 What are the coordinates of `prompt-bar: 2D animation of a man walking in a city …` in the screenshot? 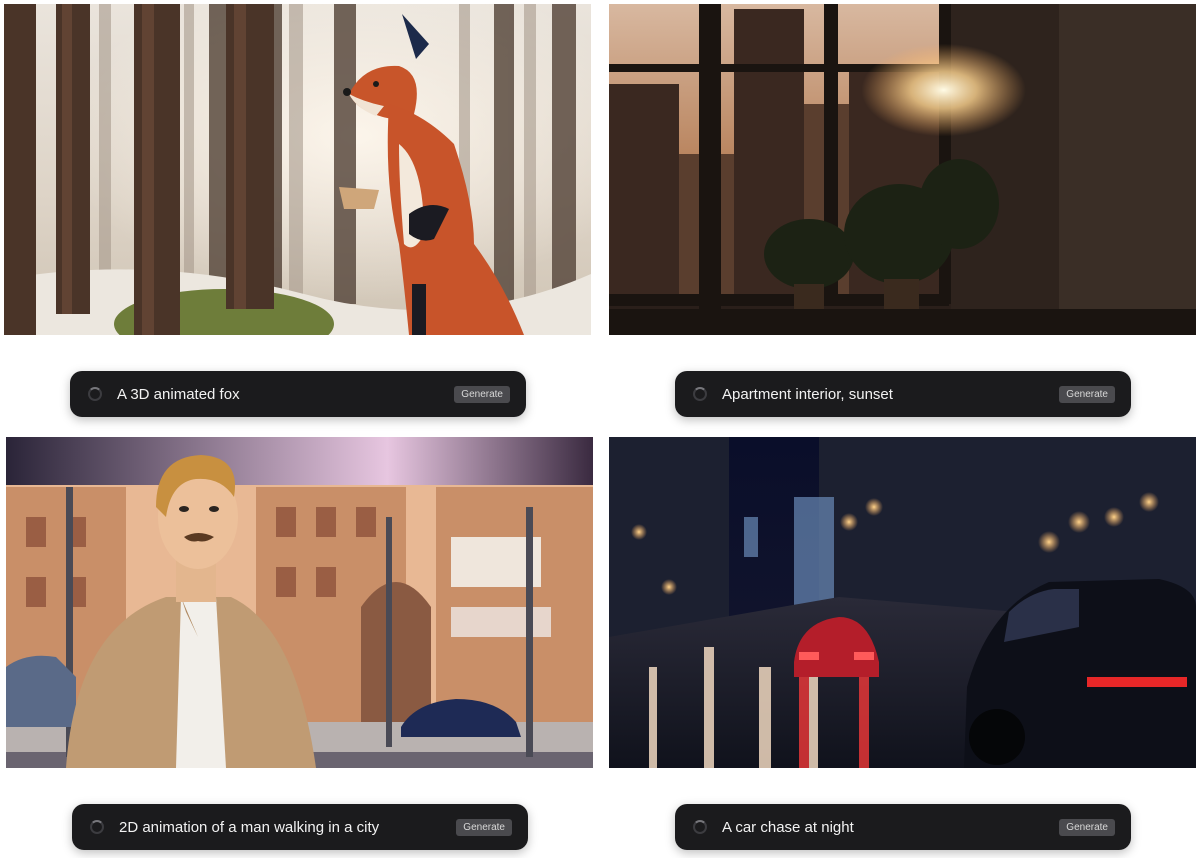 It's located at (300, 827).